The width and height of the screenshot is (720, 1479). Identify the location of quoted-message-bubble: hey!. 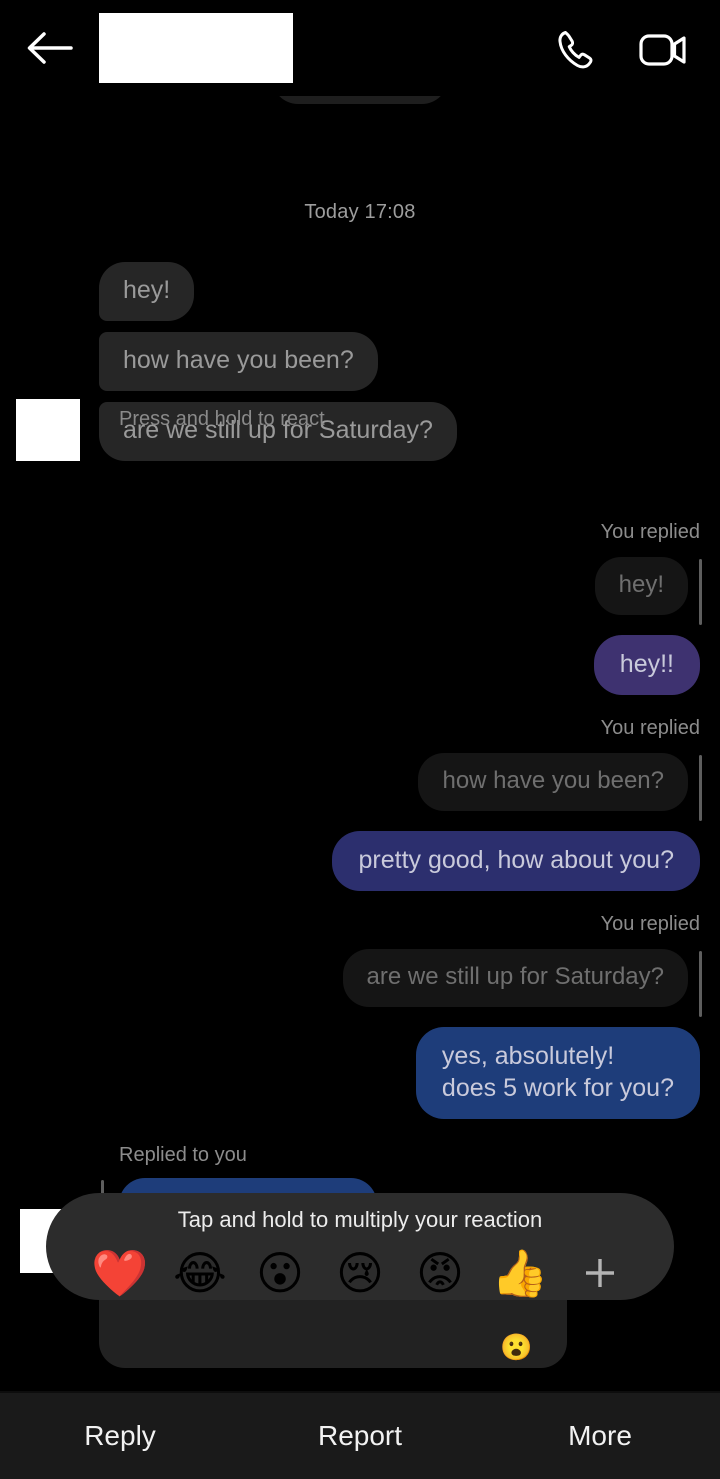
(641, 586).